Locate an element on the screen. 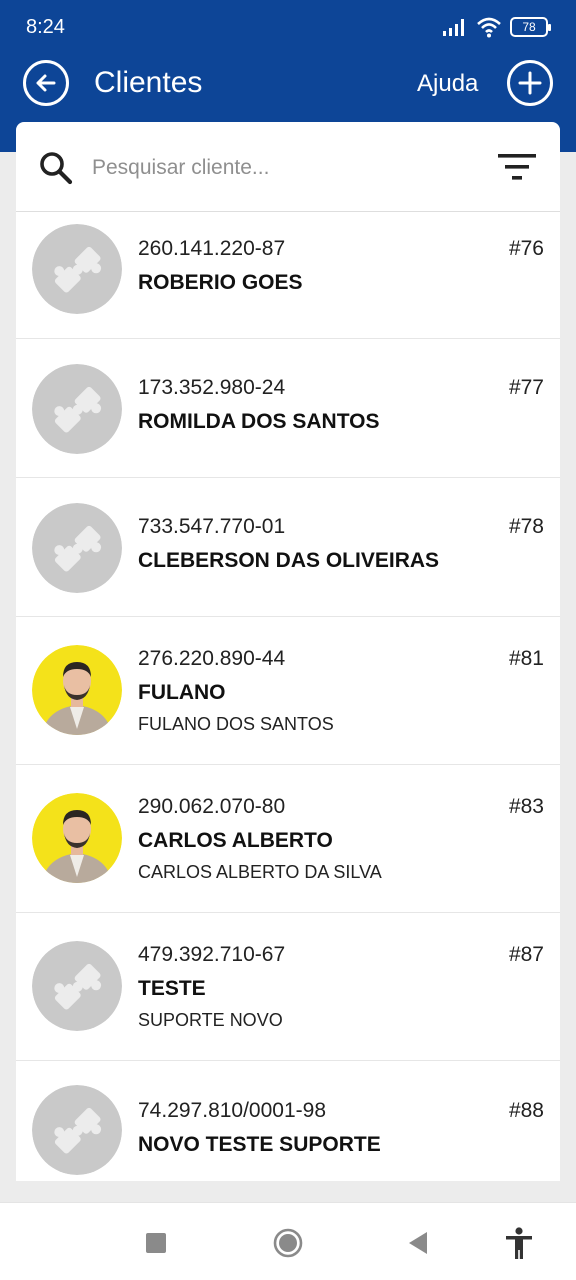  back-triangle-icon is located at coordinates (418, 1243).